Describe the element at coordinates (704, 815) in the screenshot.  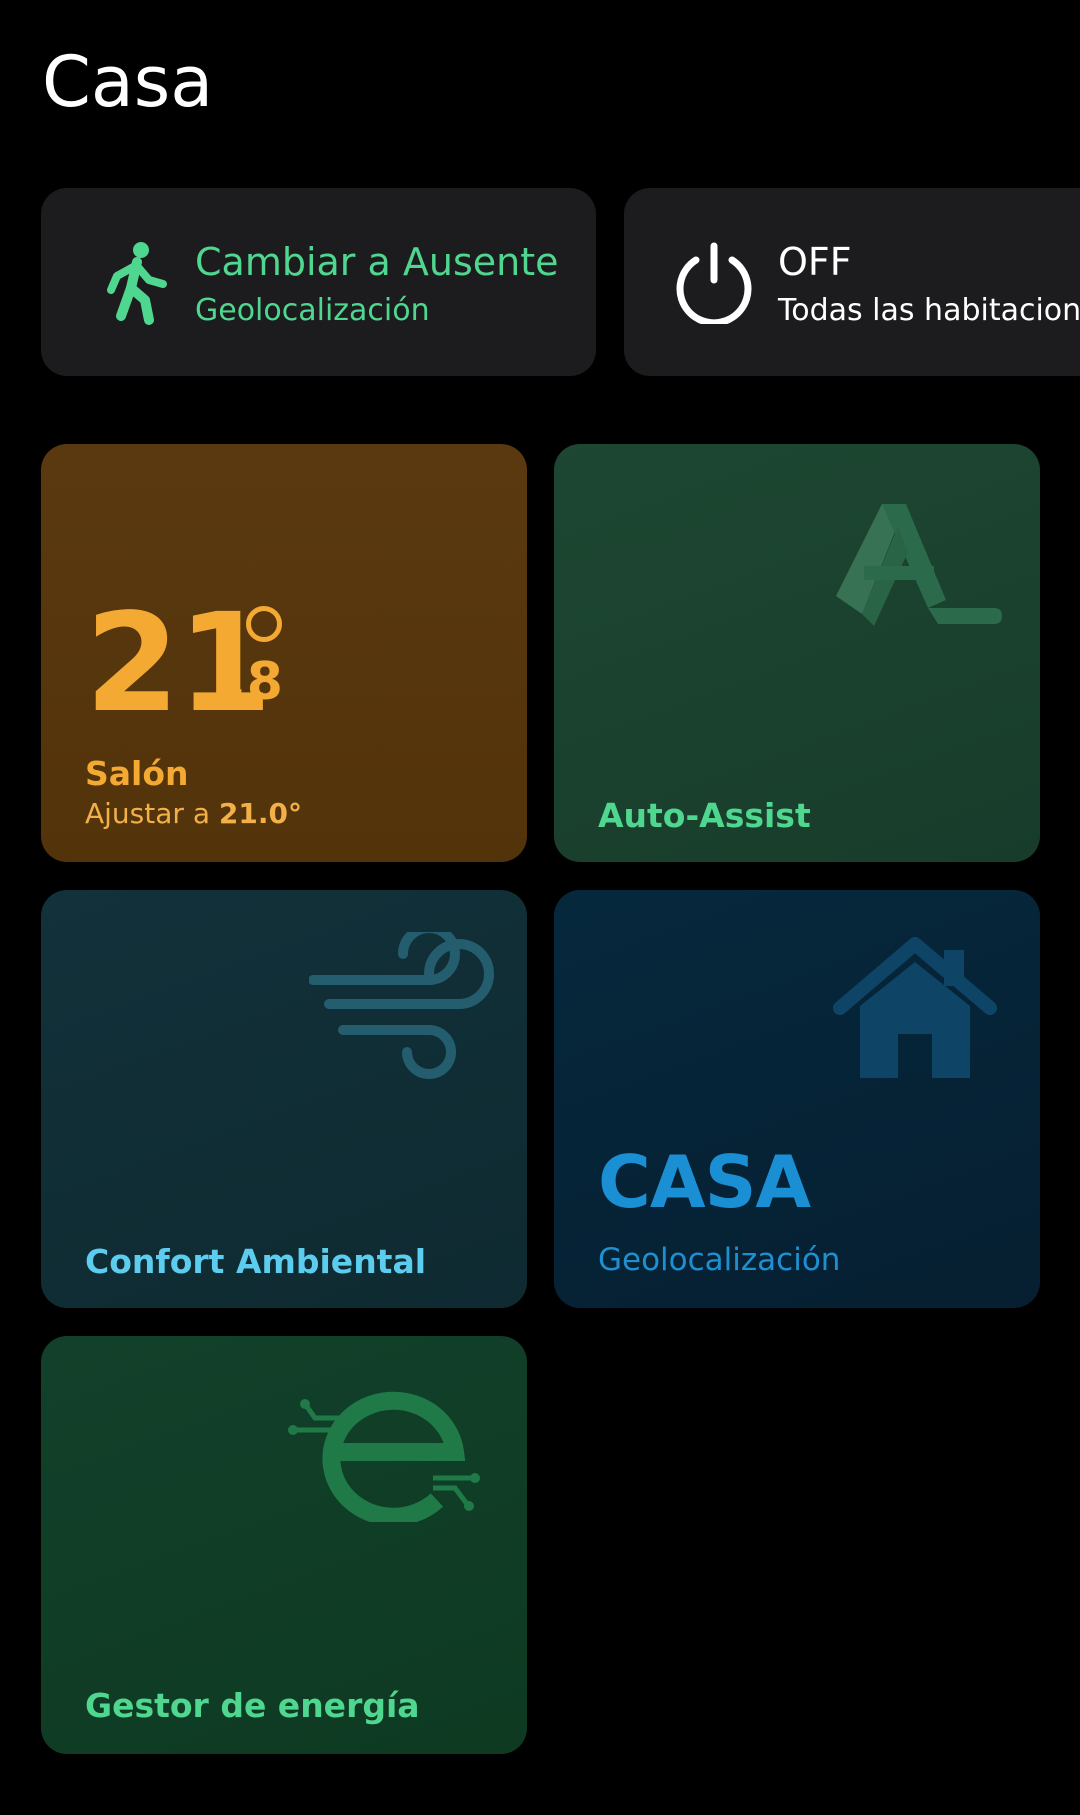
I see `auto-assist-label: Auto-Assist` at that location.